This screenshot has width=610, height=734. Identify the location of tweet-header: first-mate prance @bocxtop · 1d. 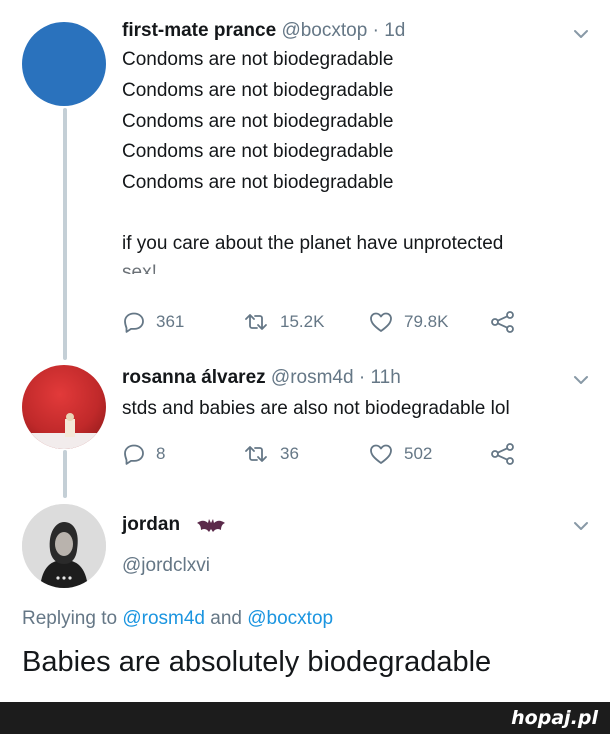
(263, 31).